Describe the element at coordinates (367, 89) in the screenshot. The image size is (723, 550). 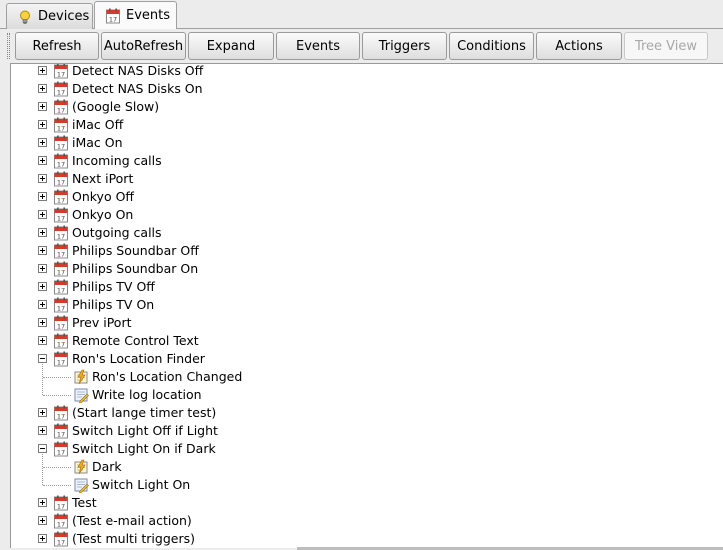
I see `tree-event-row: 17 Detect NAS Disks On` at that location.